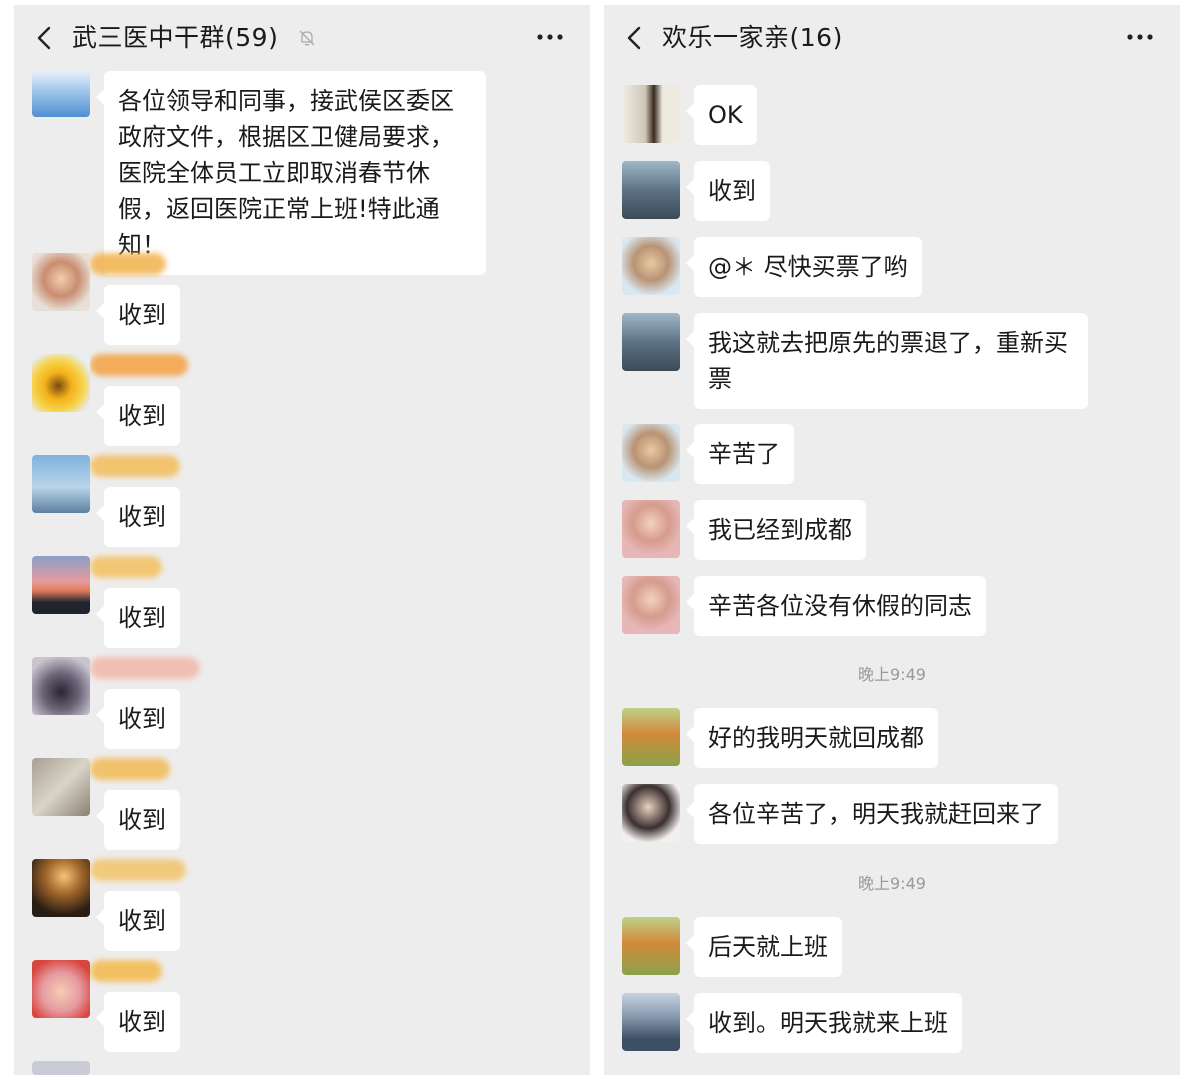 This screenshot has width=1194, height=1080. I want to click on bell-off-icon, so click(307, 38).